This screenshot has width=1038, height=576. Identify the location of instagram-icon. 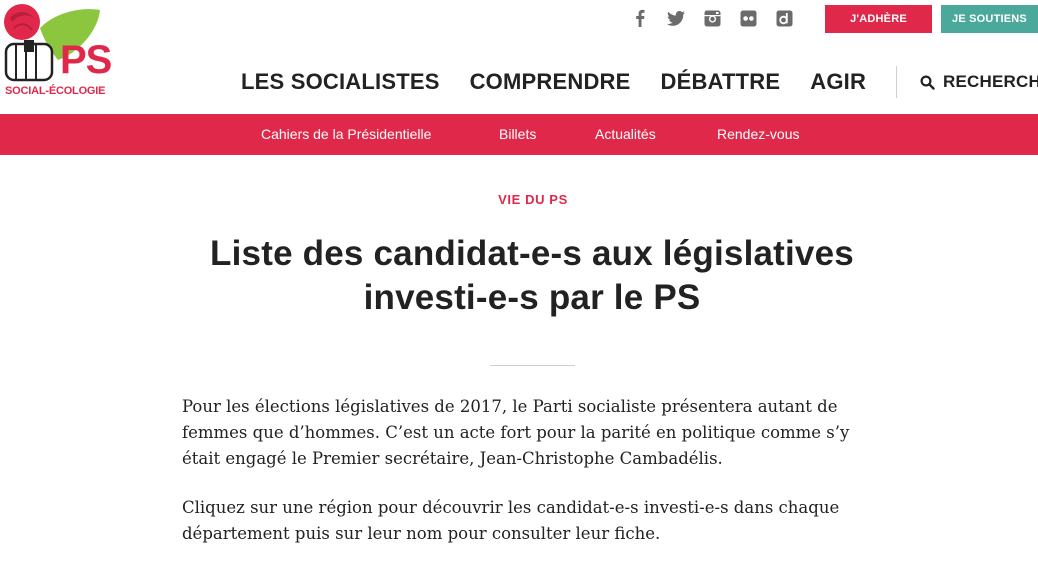
(712, 18).